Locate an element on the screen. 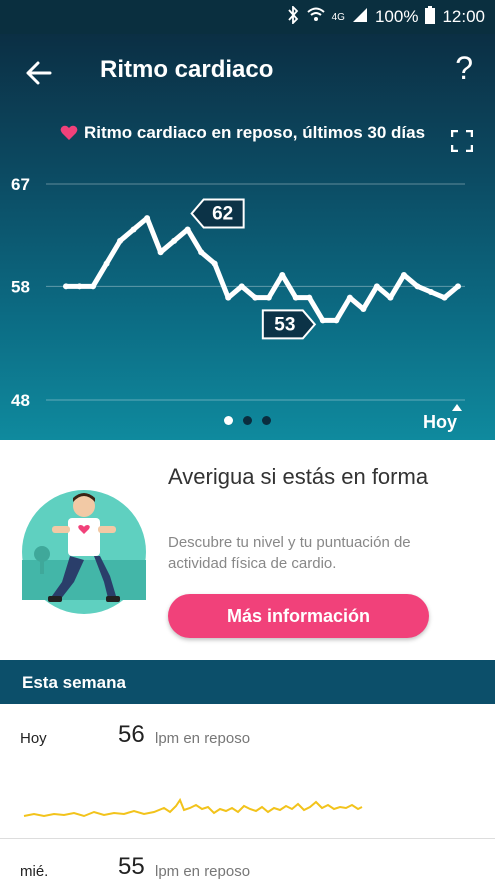 The height and width of the screenshot is (881, 495). y-tick-label: 67 is located at coordinates (20, 184).